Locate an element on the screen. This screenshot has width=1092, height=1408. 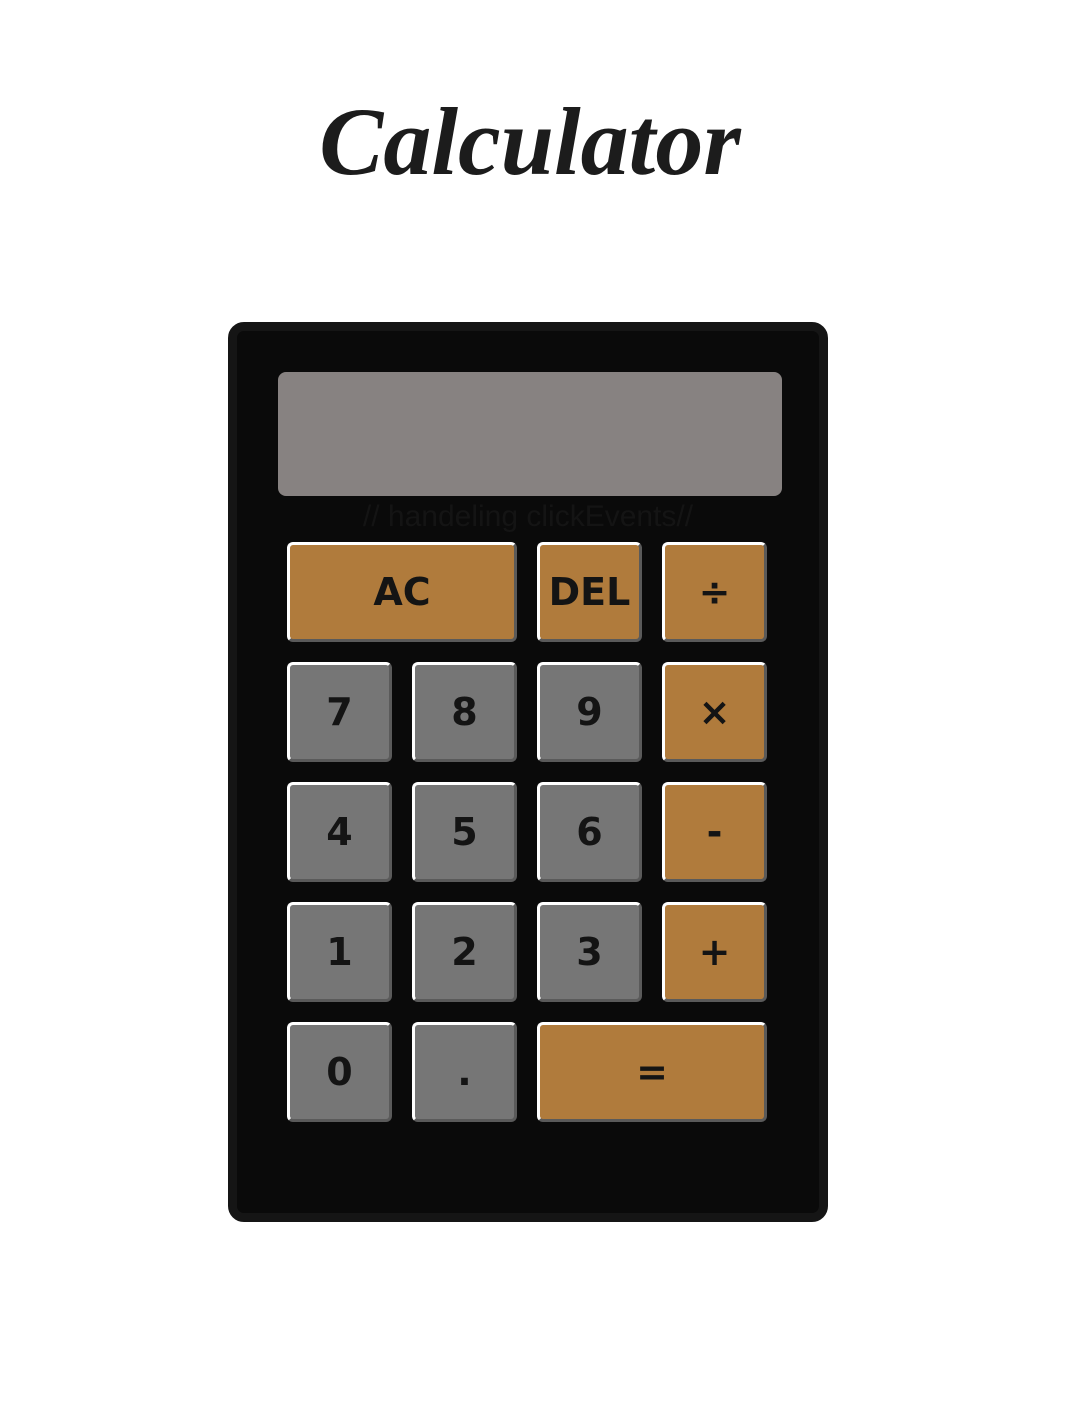
digit-3-button: 3 is located at coordinates (589, 952).